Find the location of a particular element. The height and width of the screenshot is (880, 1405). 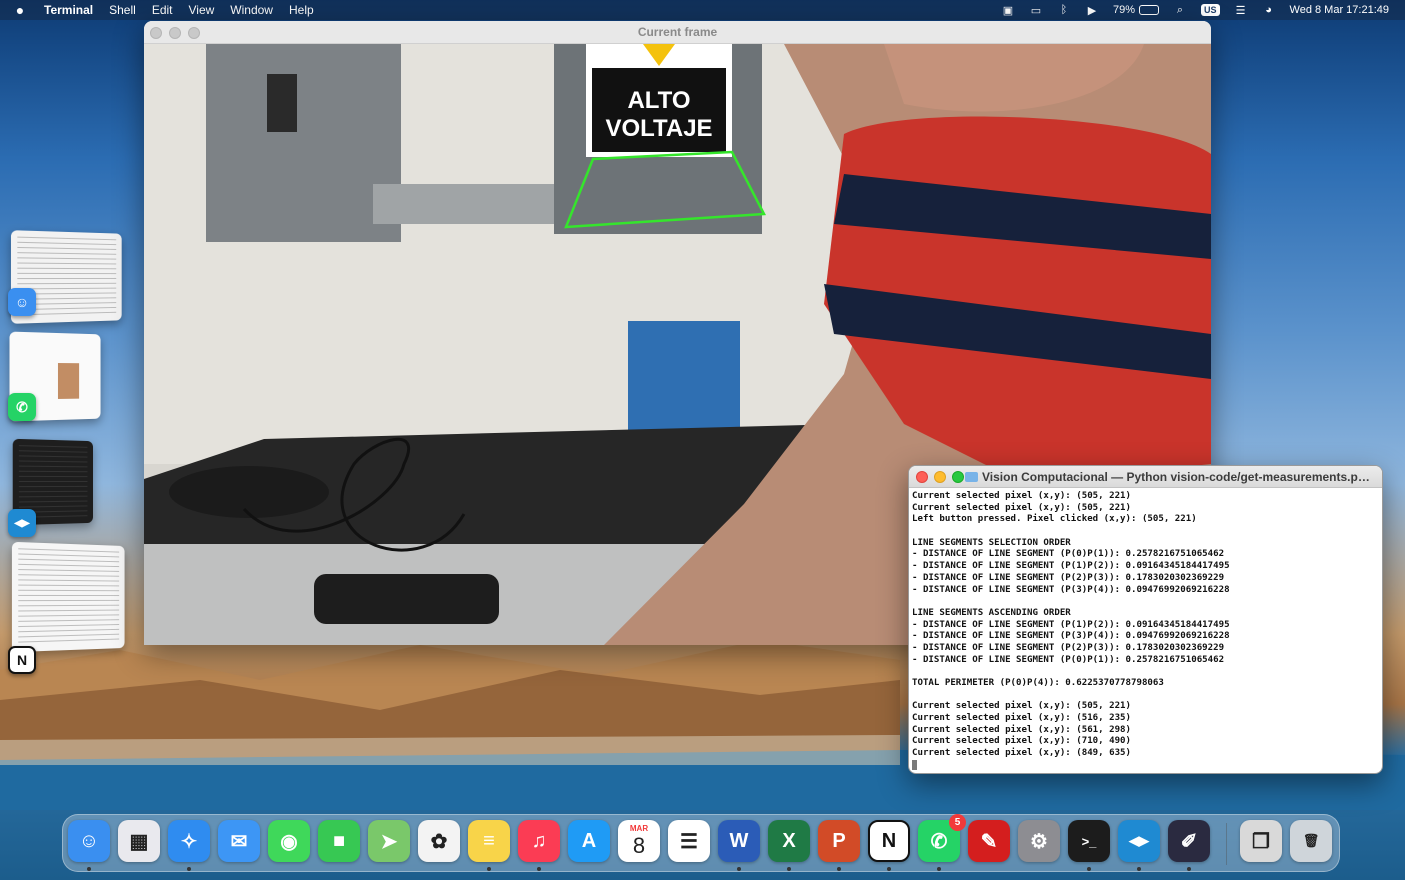

window-title: Current frame is located at coordinates (677, 32).